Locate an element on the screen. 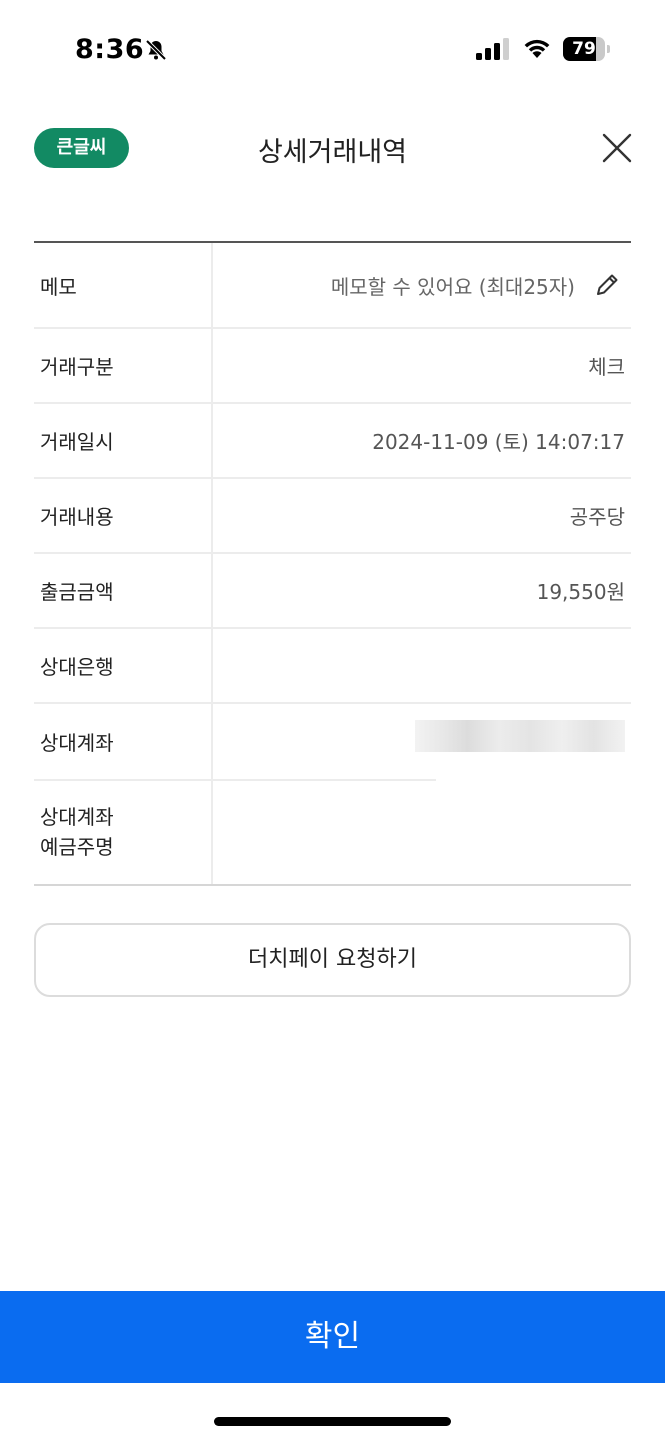 The width and height of the screenshot is (665, 1440). transaction-content-value: 공주당 is located at coordinates (597, 517).